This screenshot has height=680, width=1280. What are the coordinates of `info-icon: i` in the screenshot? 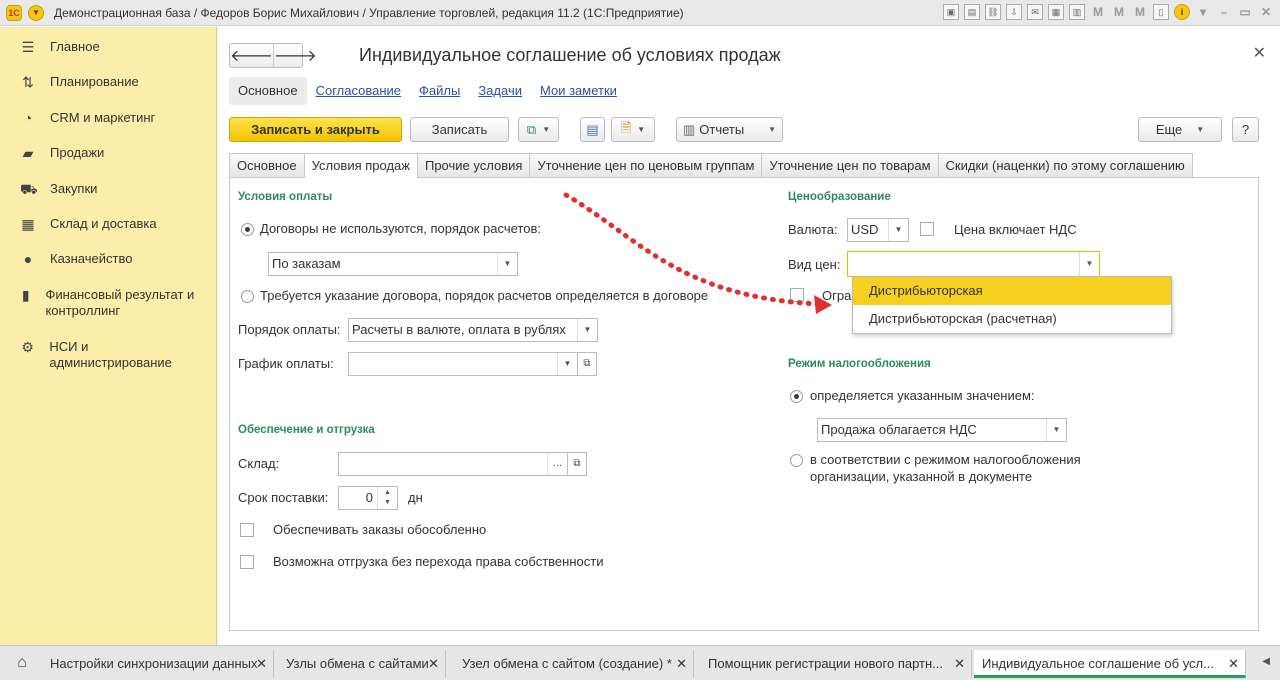 It's located at (1182, 12).